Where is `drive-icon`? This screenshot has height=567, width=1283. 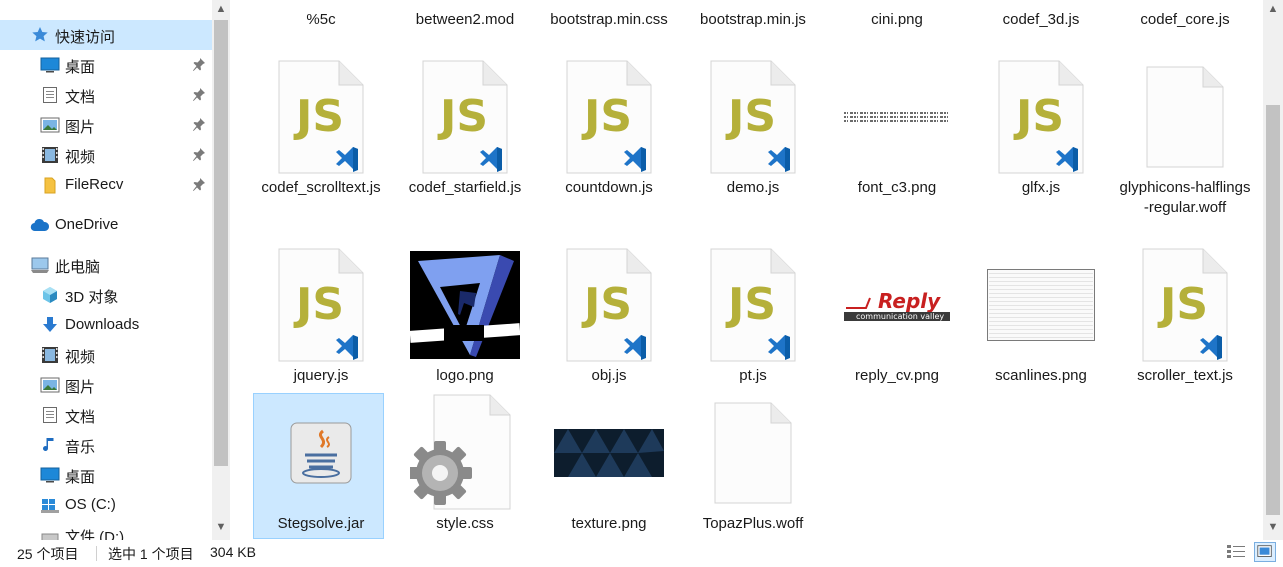
drive-icon is located at coordinates (50, 532).